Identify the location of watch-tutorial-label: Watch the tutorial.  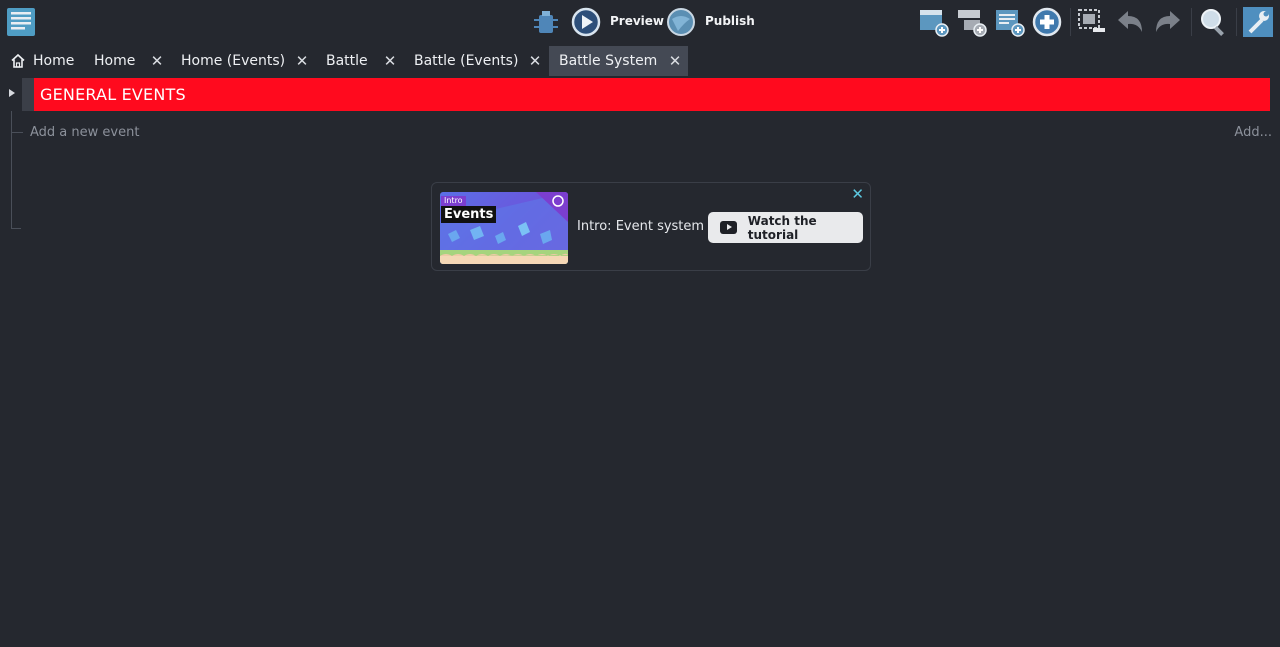
(782, 227).